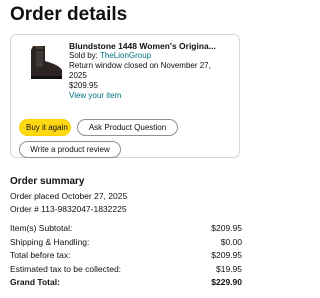 The height and width of the screenshot is (298, 320). I want to click on summary-value: $0.00, so click(231, 241).